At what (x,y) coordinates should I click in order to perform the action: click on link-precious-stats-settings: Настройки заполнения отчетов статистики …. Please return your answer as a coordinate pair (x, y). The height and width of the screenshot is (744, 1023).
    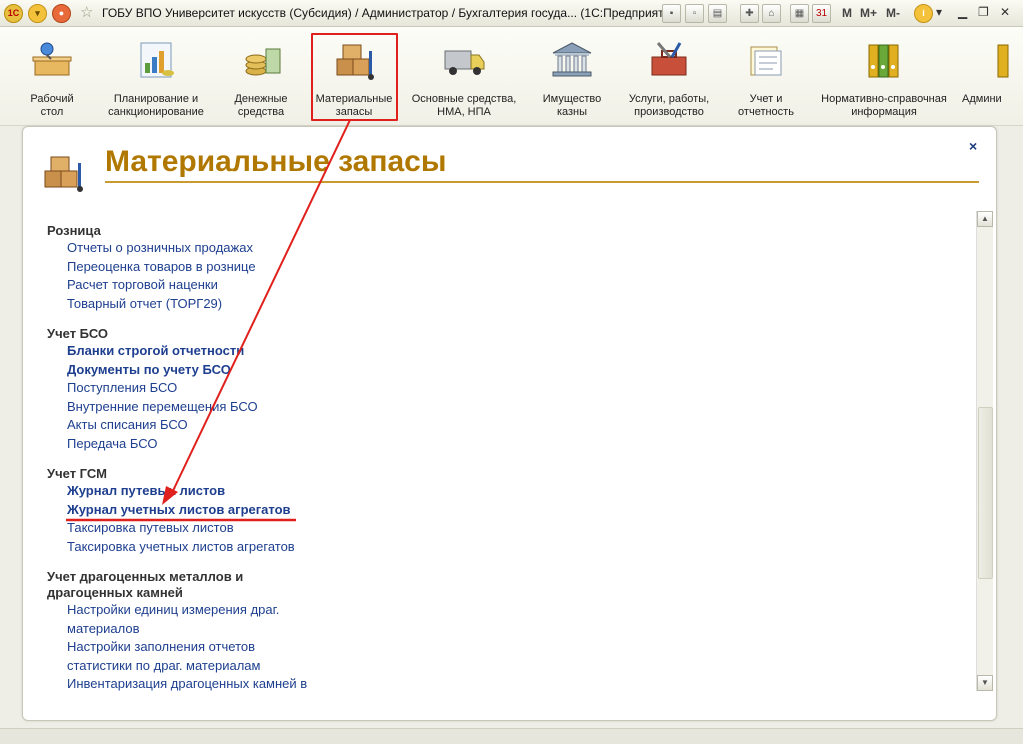
    Looking at the image, I should click on (162, 656).